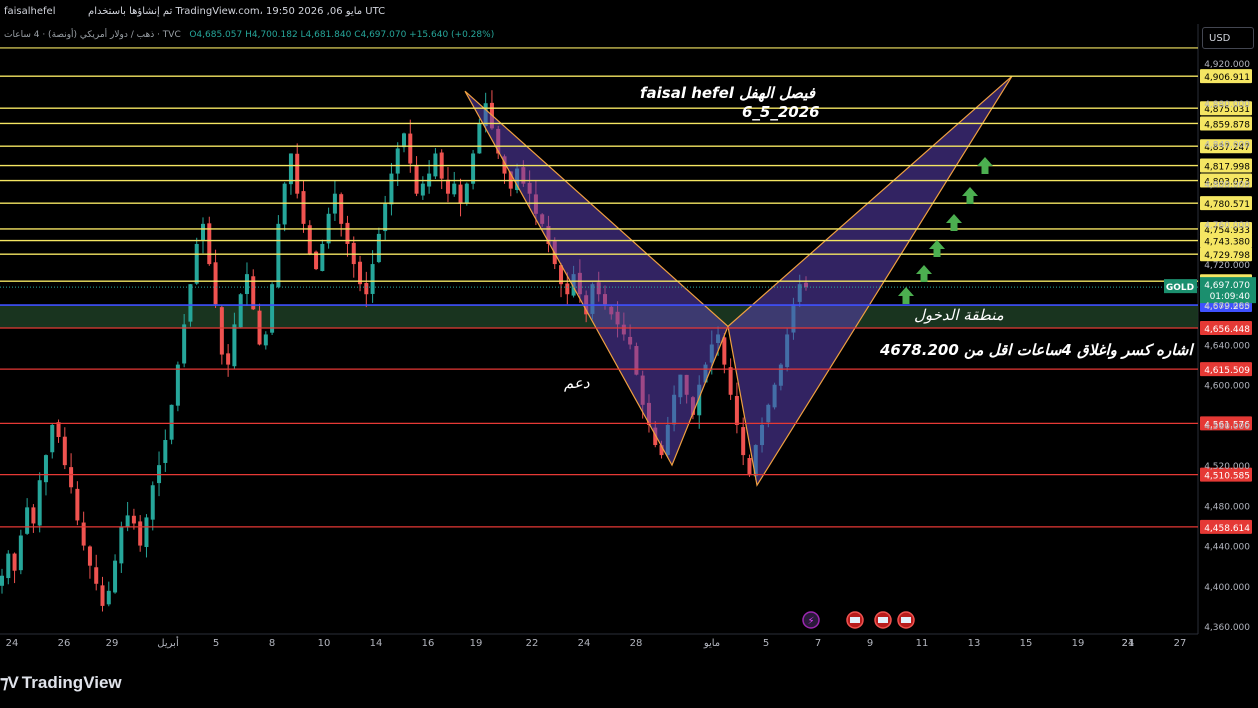 This screenshot has width=1258, height=708. Describe the element at coordinates (1227, 588) in the screenshot. I see `y-tick-label: 4,400.000` at that location.